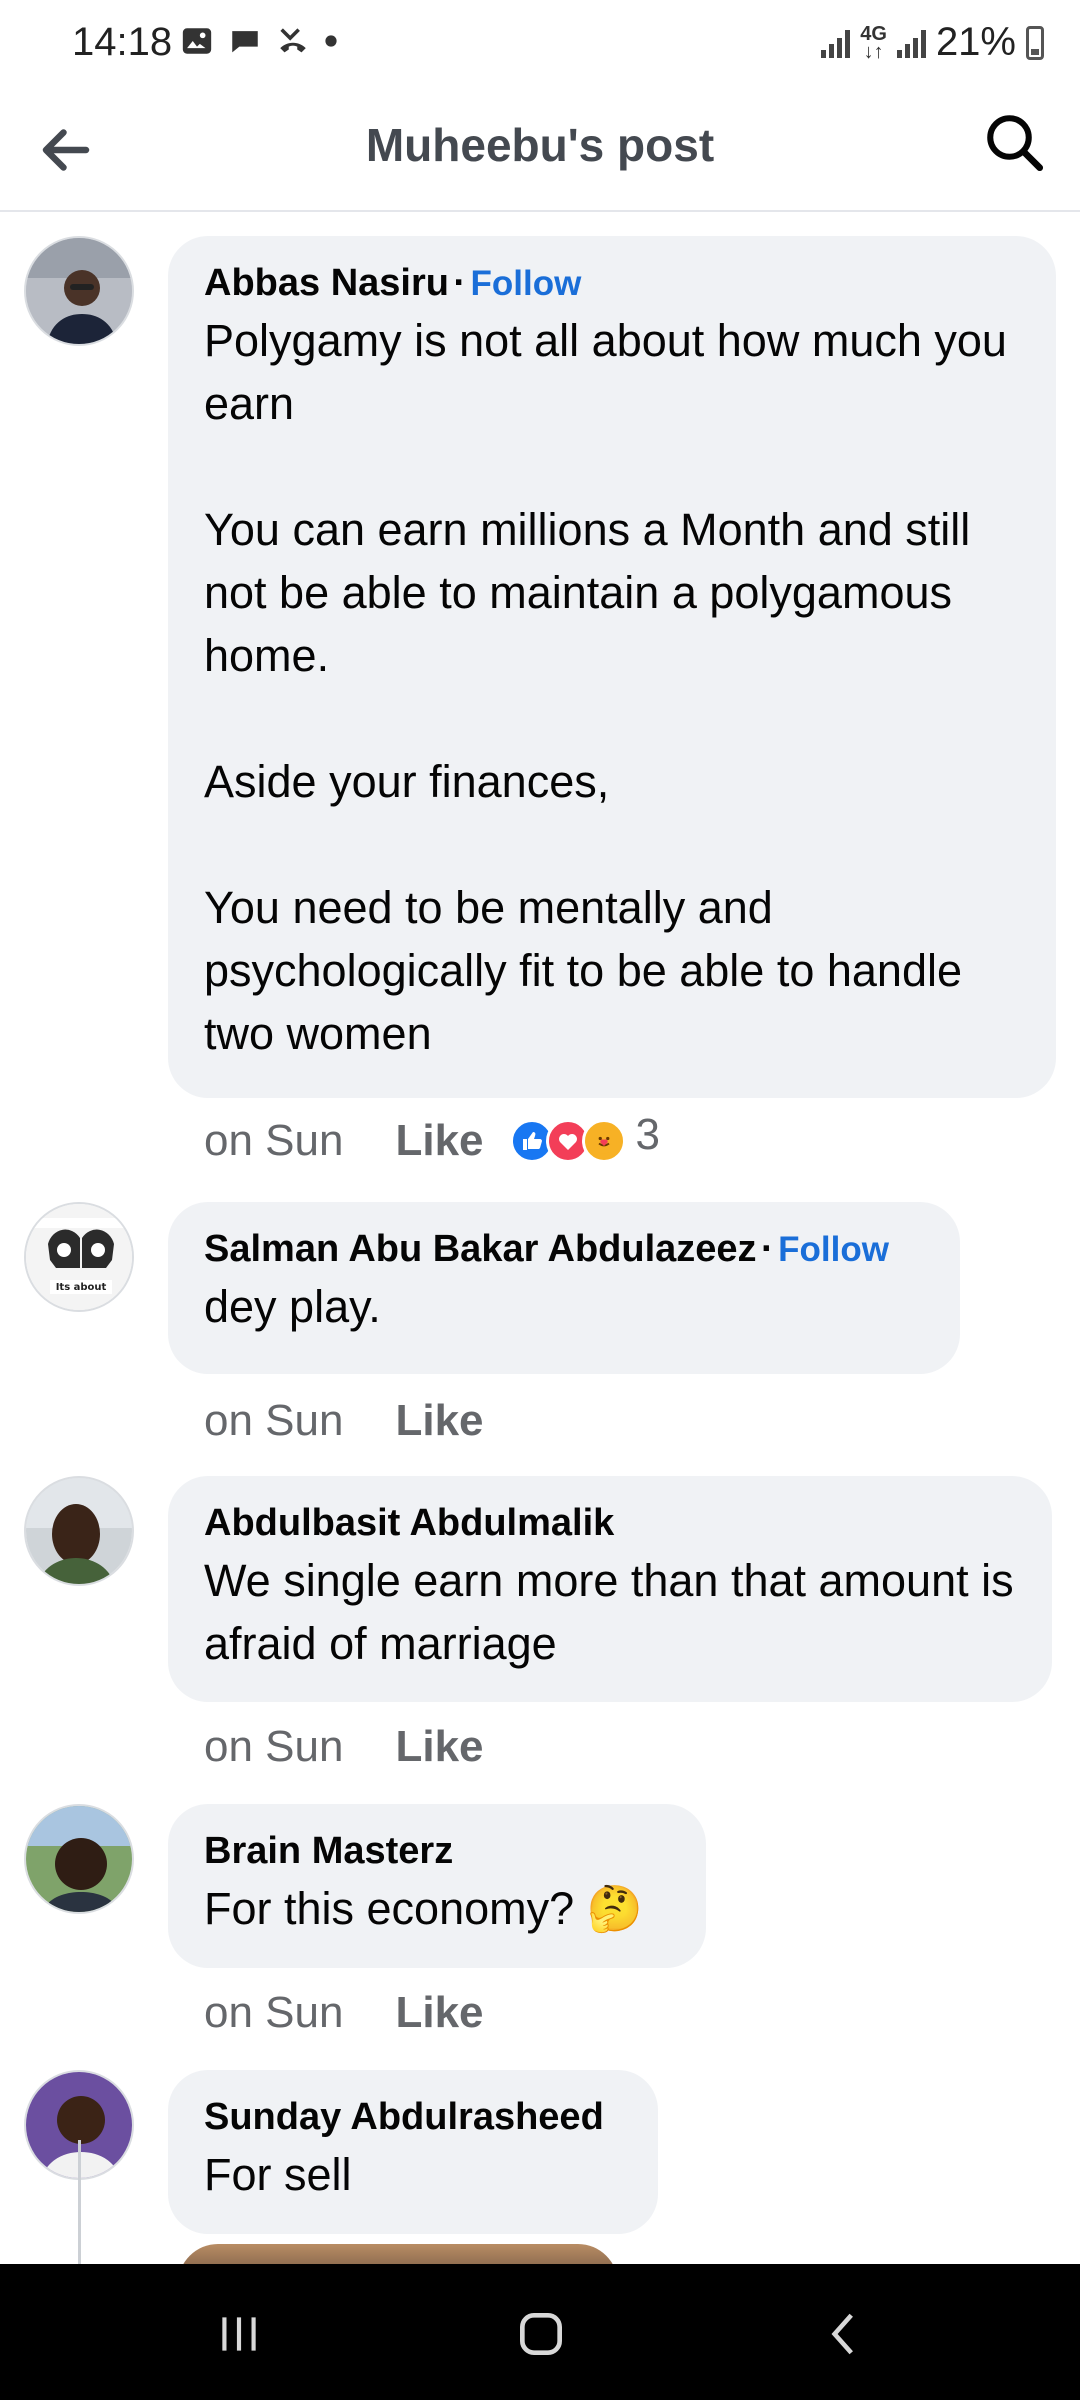 This screenshot has width=1080, height=2400. Describe the element at coordinates (842, 2334) in the screenshot. I see `chevron-left-icon` at that location.